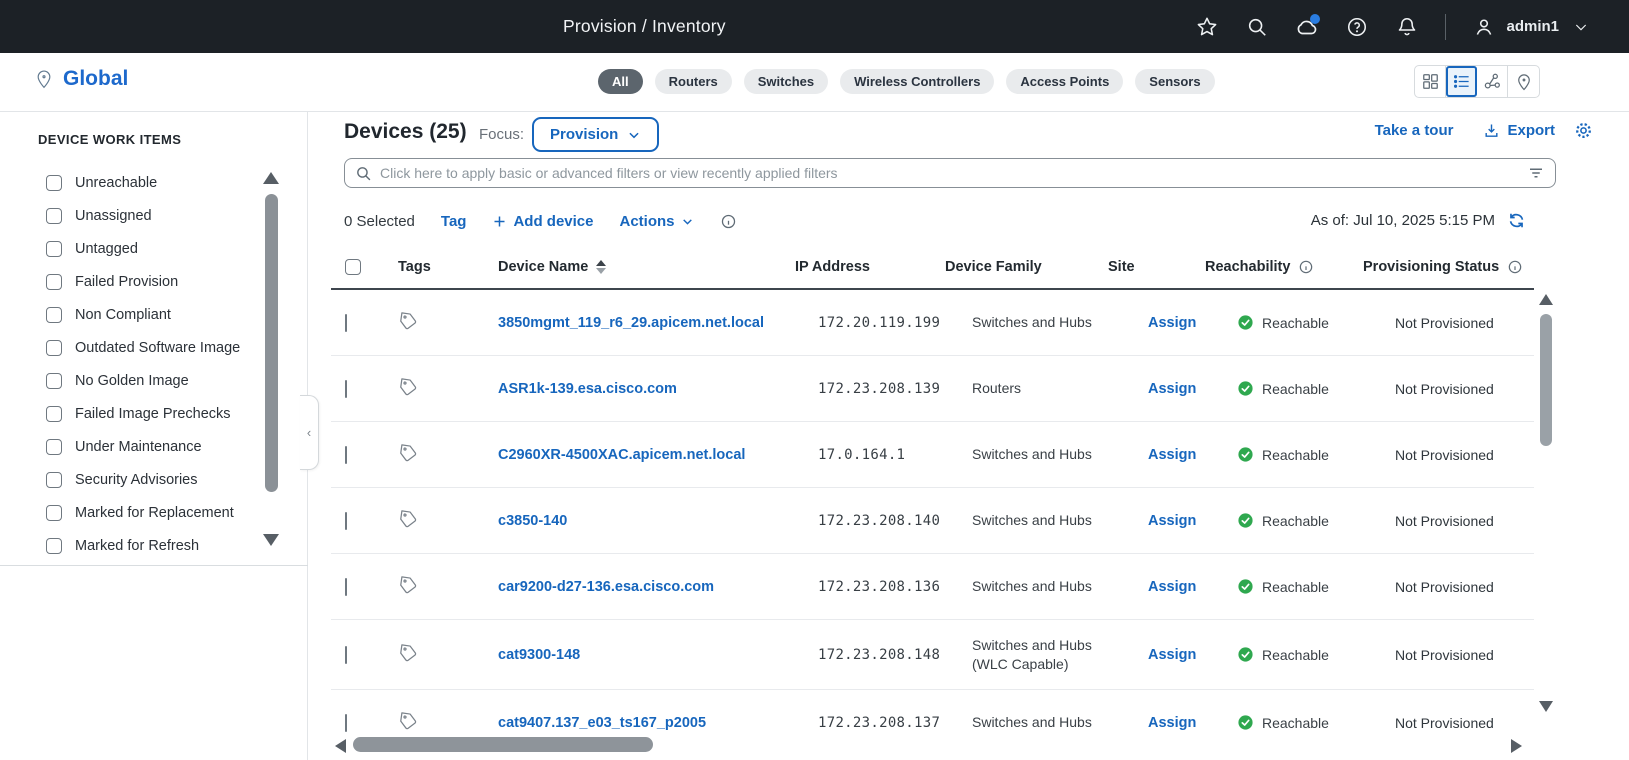 This screenshot has width=1629, height=760. Describe the element at coordinates (1546, 706) in the screenshot. I see `scroll-down-arrow` at that location.